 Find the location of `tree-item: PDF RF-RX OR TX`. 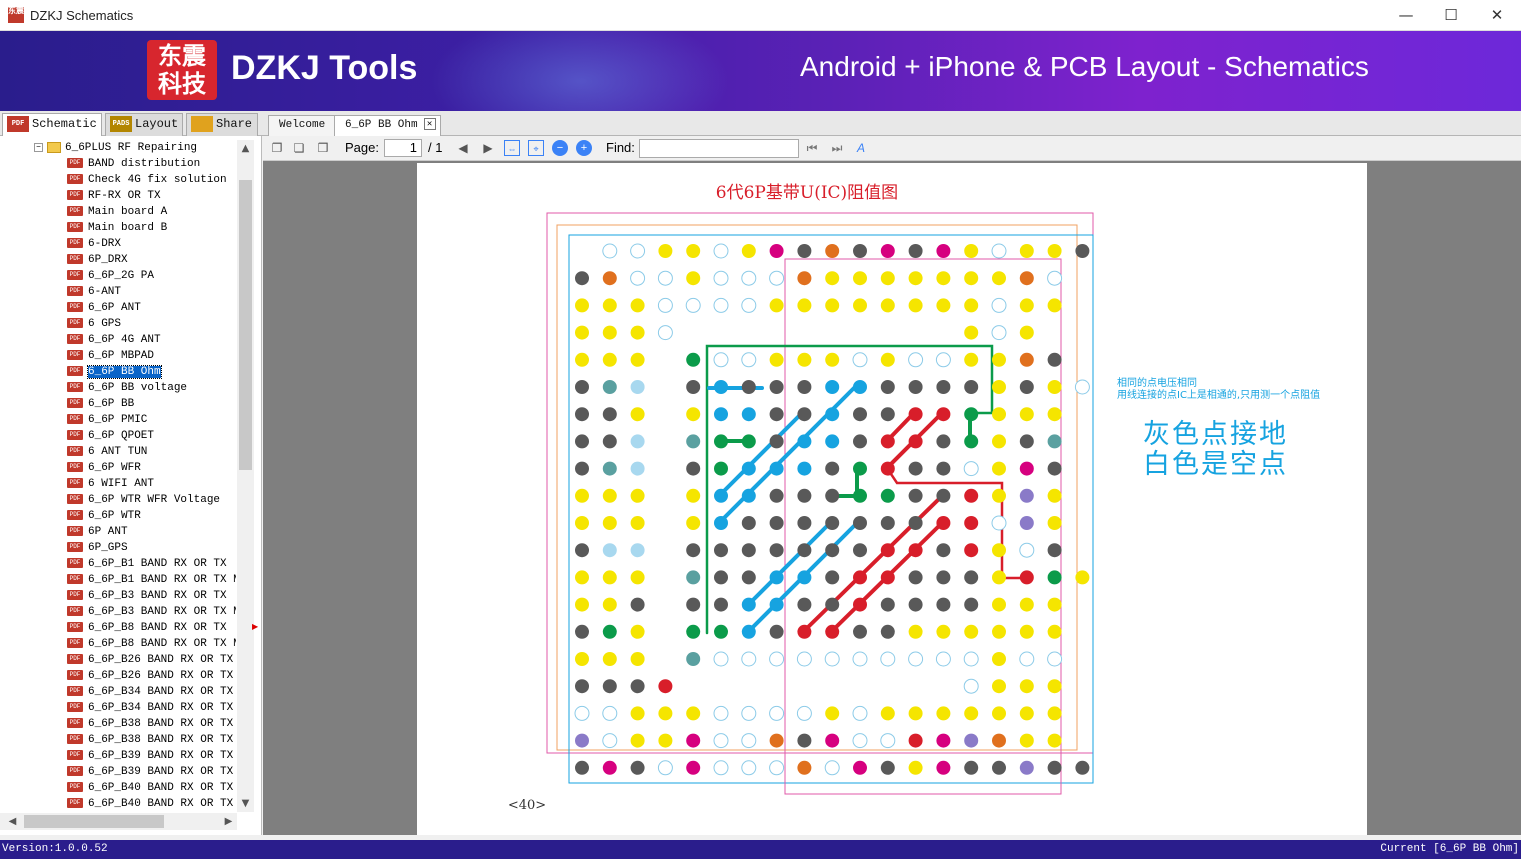

tree-item: PDF RF-RX OR TX is located at coordinates (114, 196).